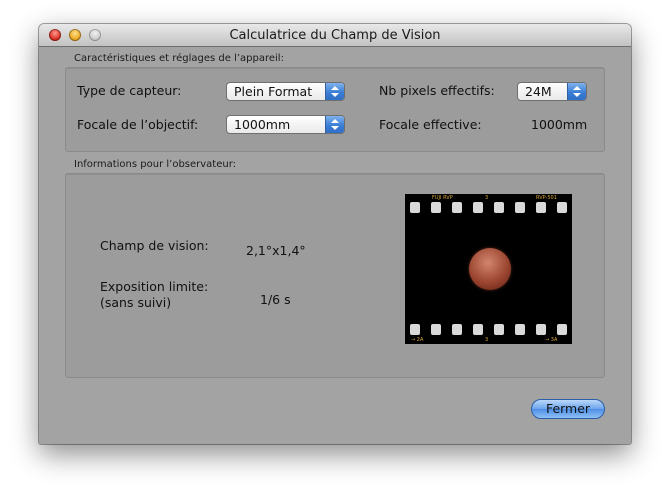  What do you see at coordinates (487, 198) in the screenshot?
I see `film-frame-number: 3` at bounding box center [487, 198].